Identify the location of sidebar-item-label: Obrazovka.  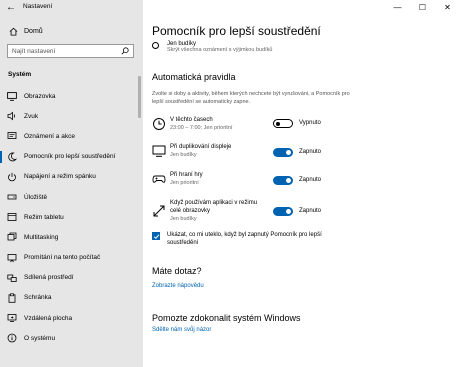
(40, 96).